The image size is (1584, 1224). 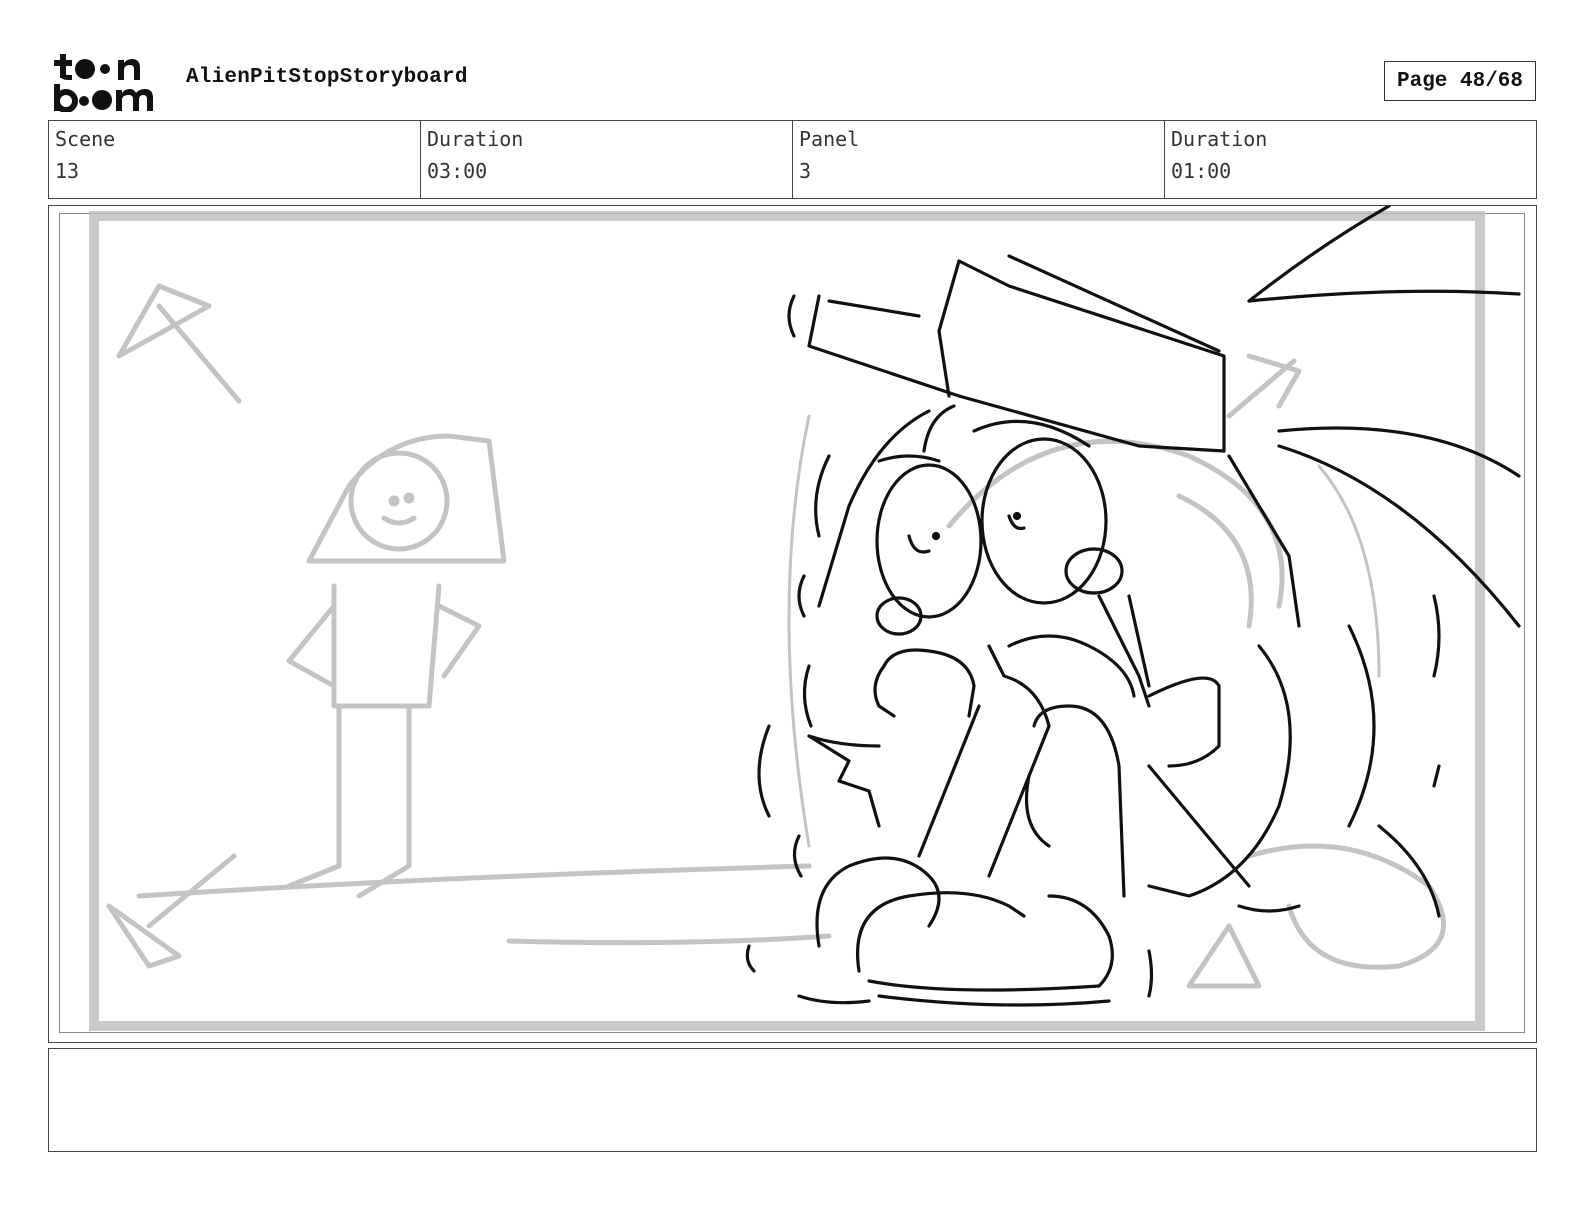 I want to click on project-title: AlienPitStopStoryboard, so click(x=327, y=77).